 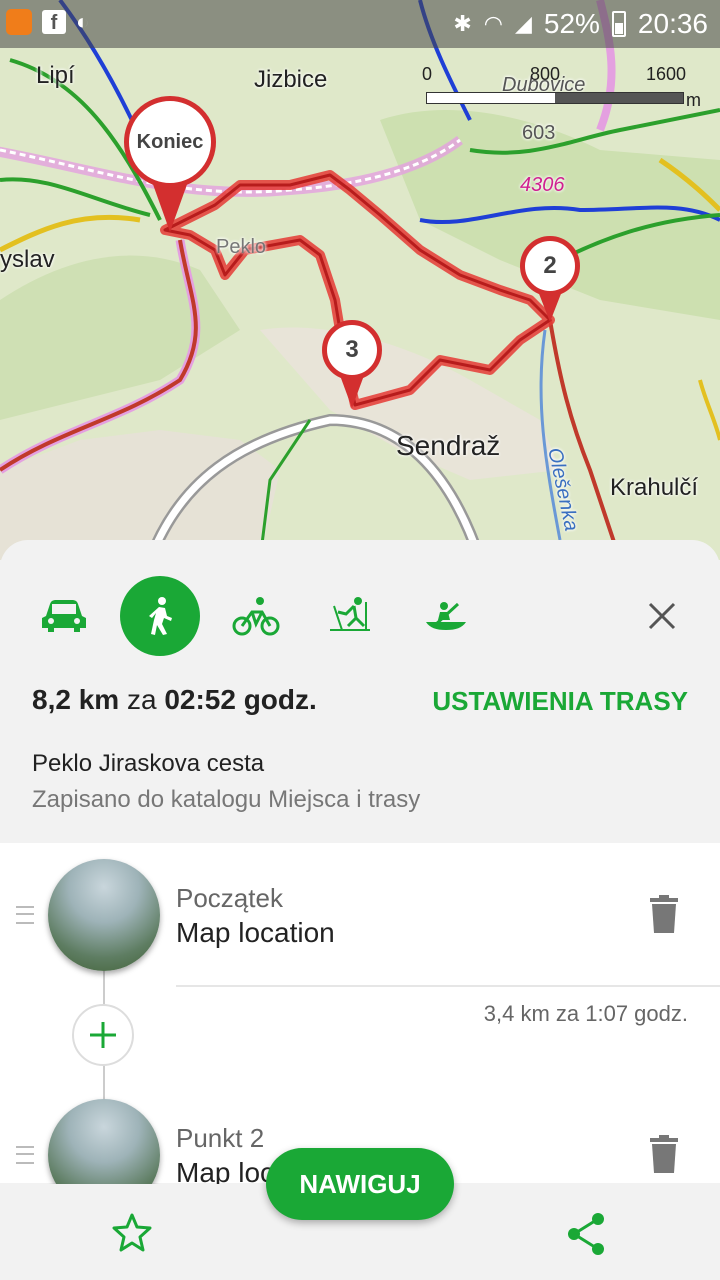 I want to click on segment-distance: 3,4 km za 1:07 godz., so click(x=585, y=1013).